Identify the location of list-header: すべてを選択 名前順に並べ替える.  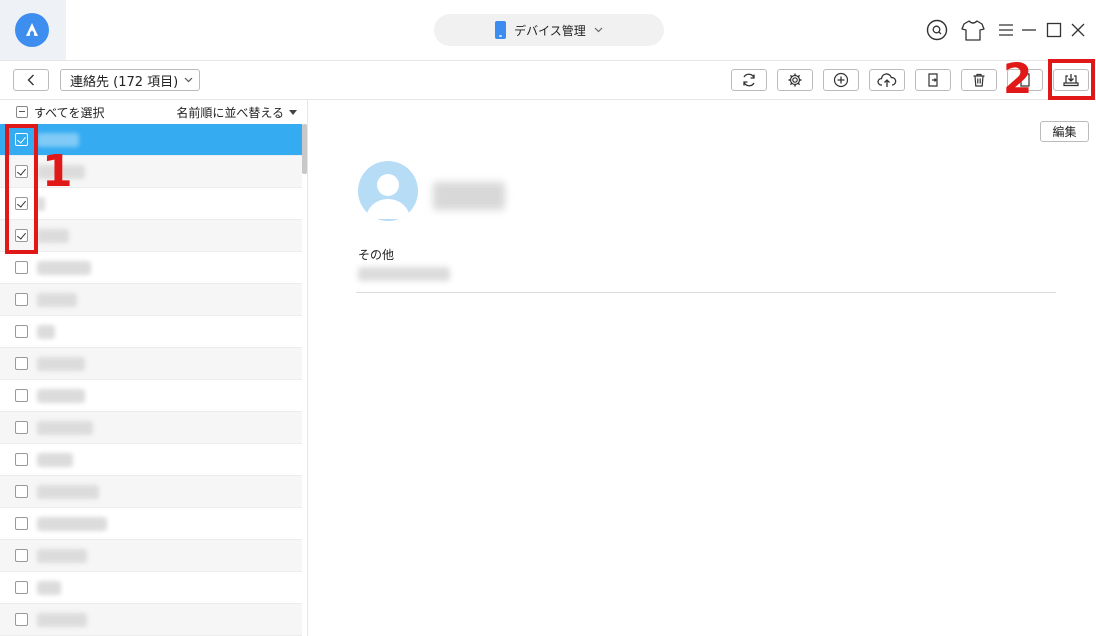
(153, 112).